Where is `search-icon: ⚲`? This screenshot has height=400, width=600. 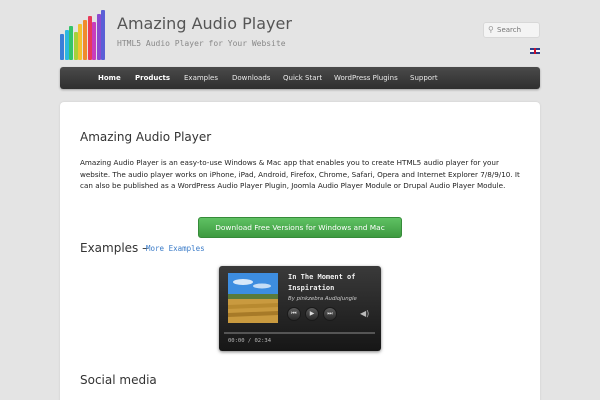 search-icon: ⚲ is located at coordinates (491, 29).